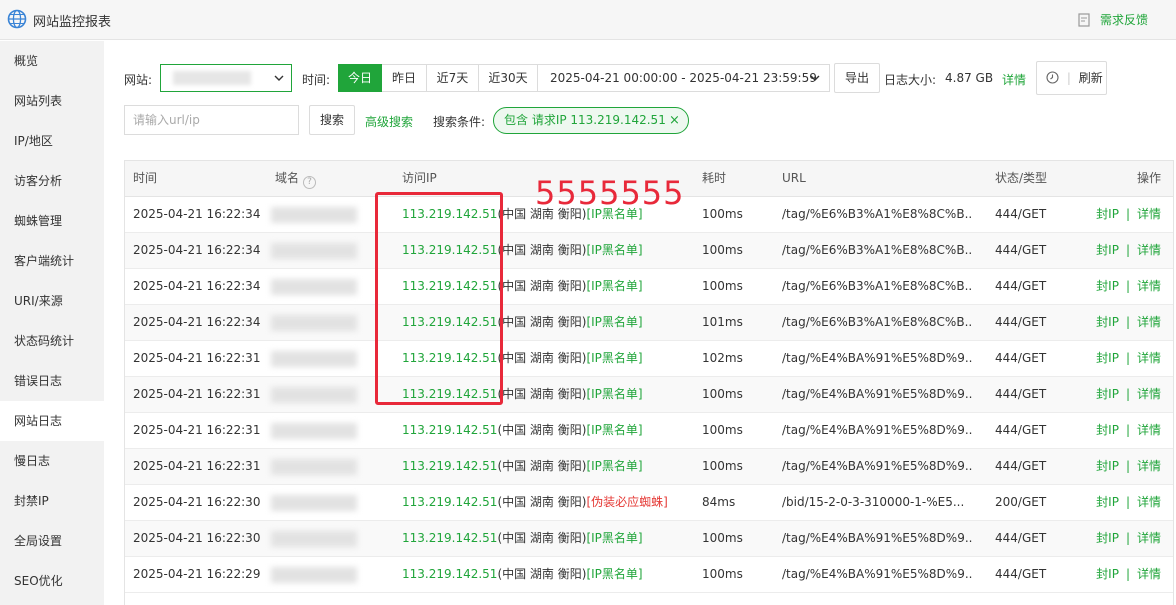 The image size is (1176, 605). I want to click on sidebar-item-banned-ip: 封禁IP, so click(52, 501).